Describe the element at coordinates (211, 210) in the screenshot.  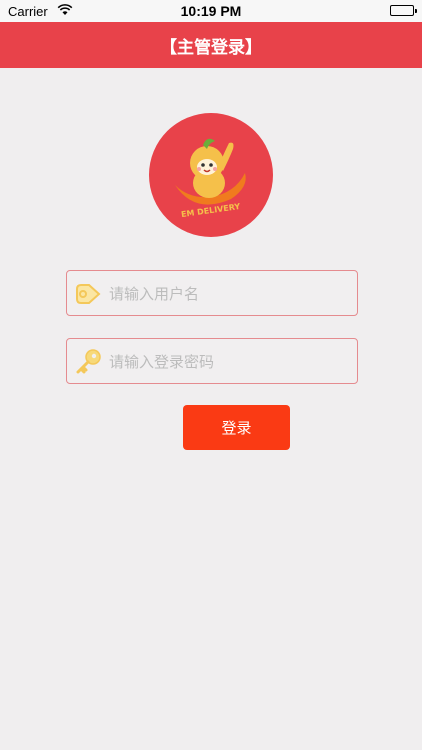
I see `logo-text: EM DELIVERY` at that location.